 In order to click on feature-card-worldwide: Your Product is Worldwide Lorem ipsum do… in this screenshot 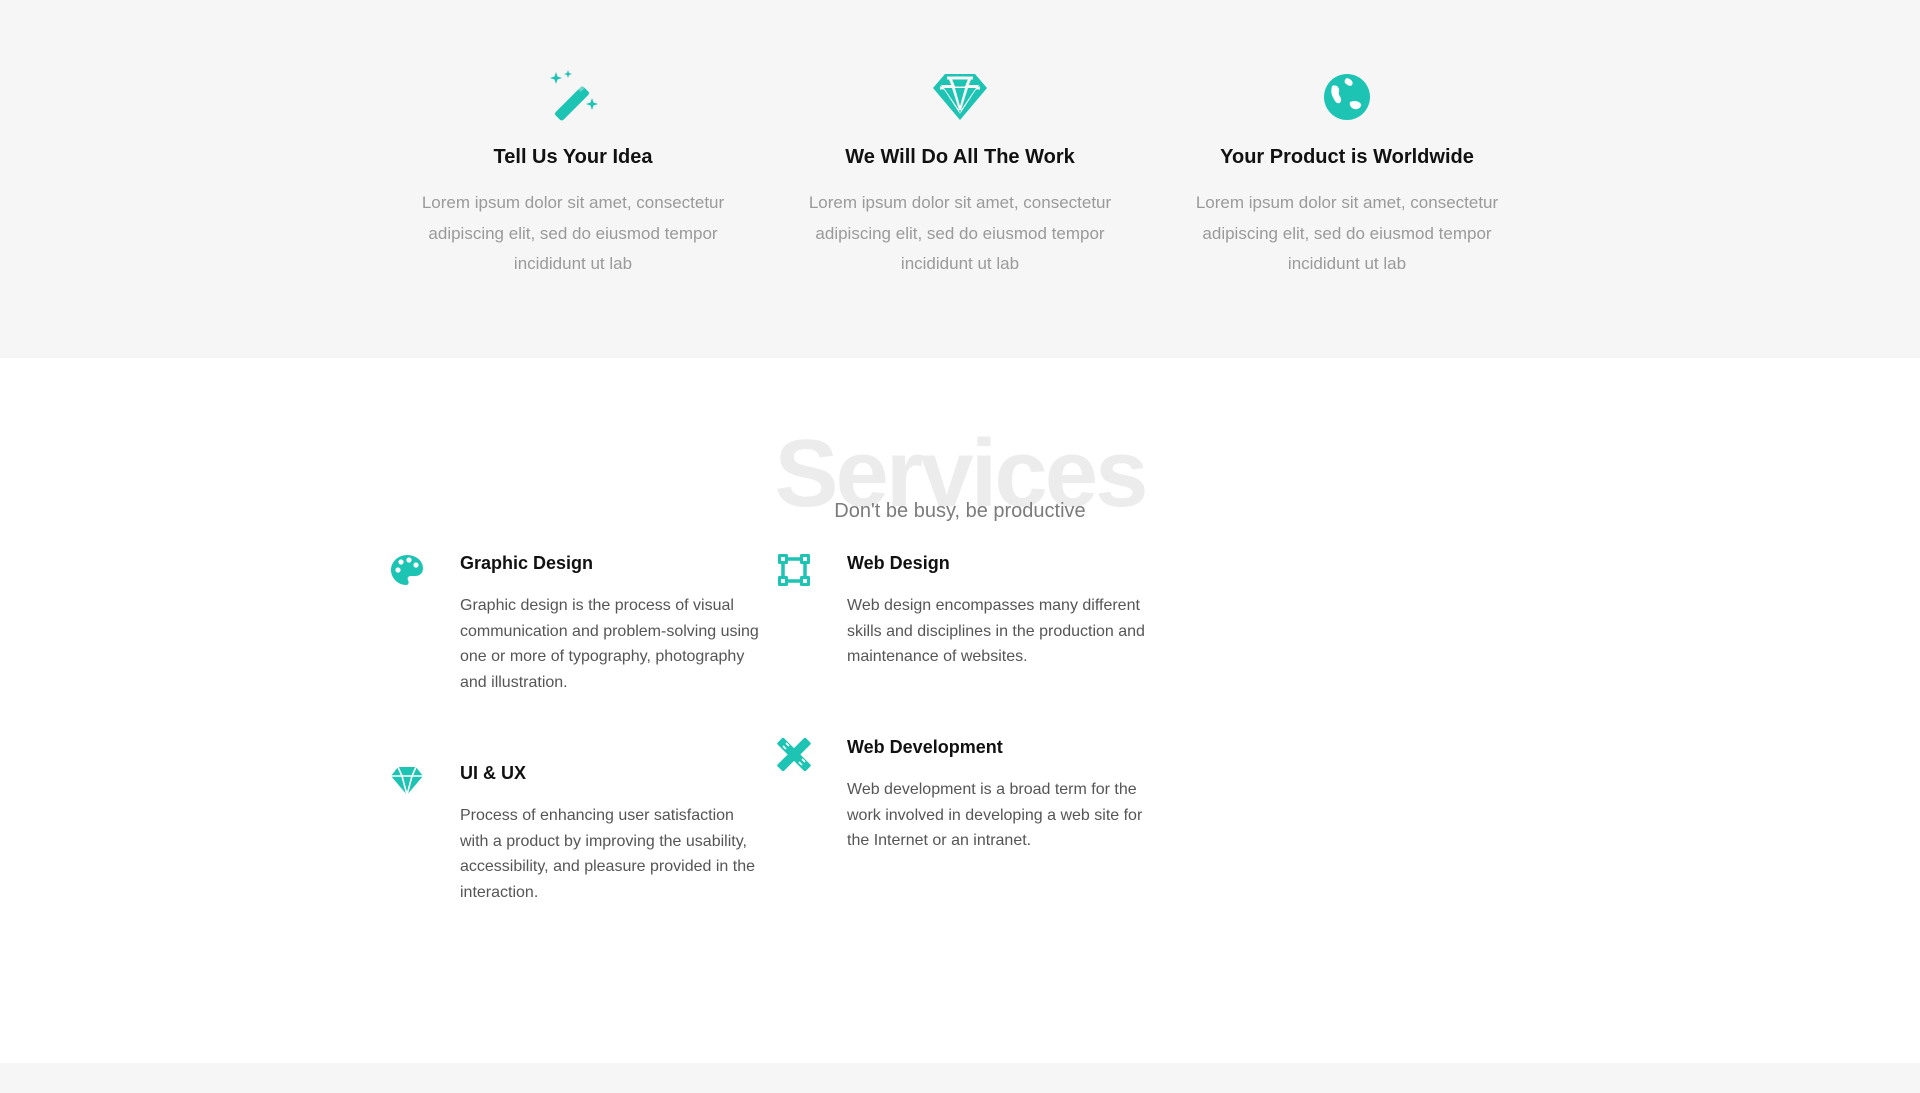, I will do `click(1347, 175)`.